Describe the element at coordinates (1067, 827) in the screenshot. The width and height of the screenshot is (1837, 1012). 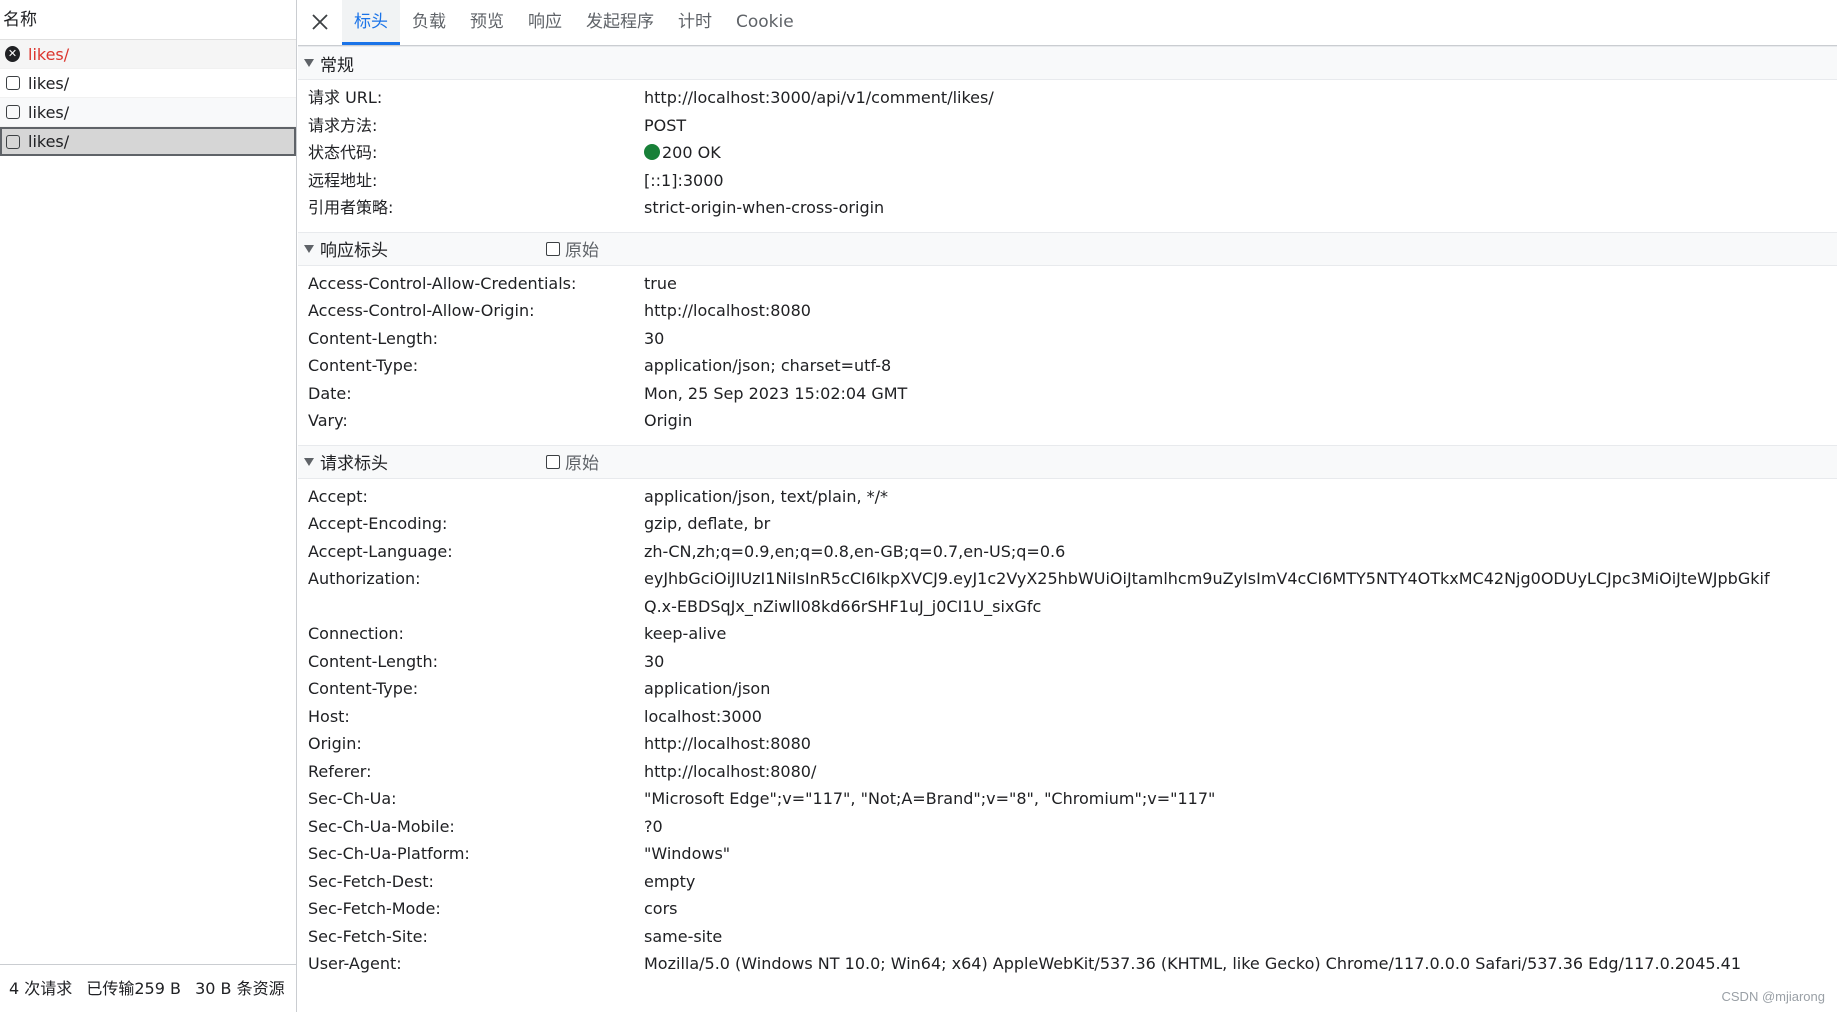
I see `kv-row: Sec-Ch-Ua-Mobile: ?0` at that location.